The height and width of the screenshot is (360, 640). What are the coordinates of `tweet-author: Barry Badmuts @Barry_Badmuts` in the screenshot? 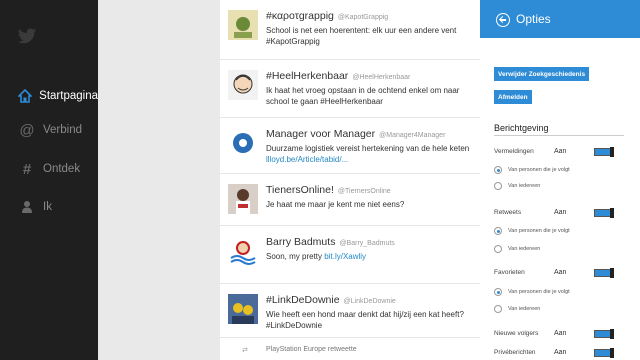 It's located at (330, 242).